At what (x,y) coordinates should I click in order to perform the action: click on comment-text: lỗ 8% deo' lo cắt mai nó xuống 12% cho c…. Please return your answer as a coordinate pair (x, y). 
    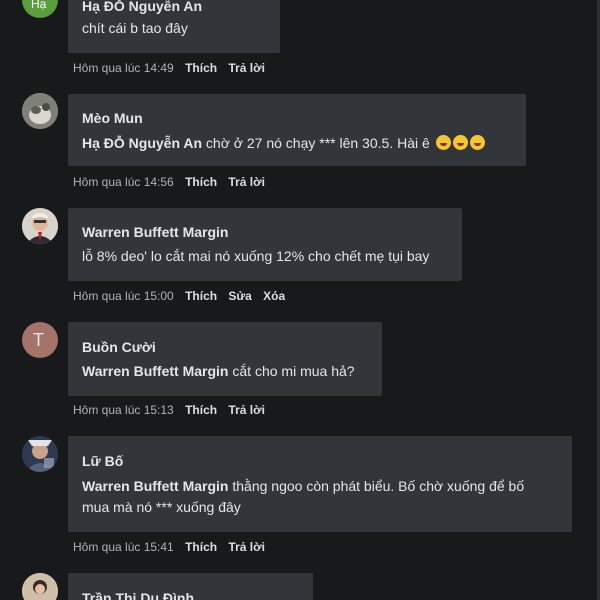
    Looking at the image, I should click on (256, 256).